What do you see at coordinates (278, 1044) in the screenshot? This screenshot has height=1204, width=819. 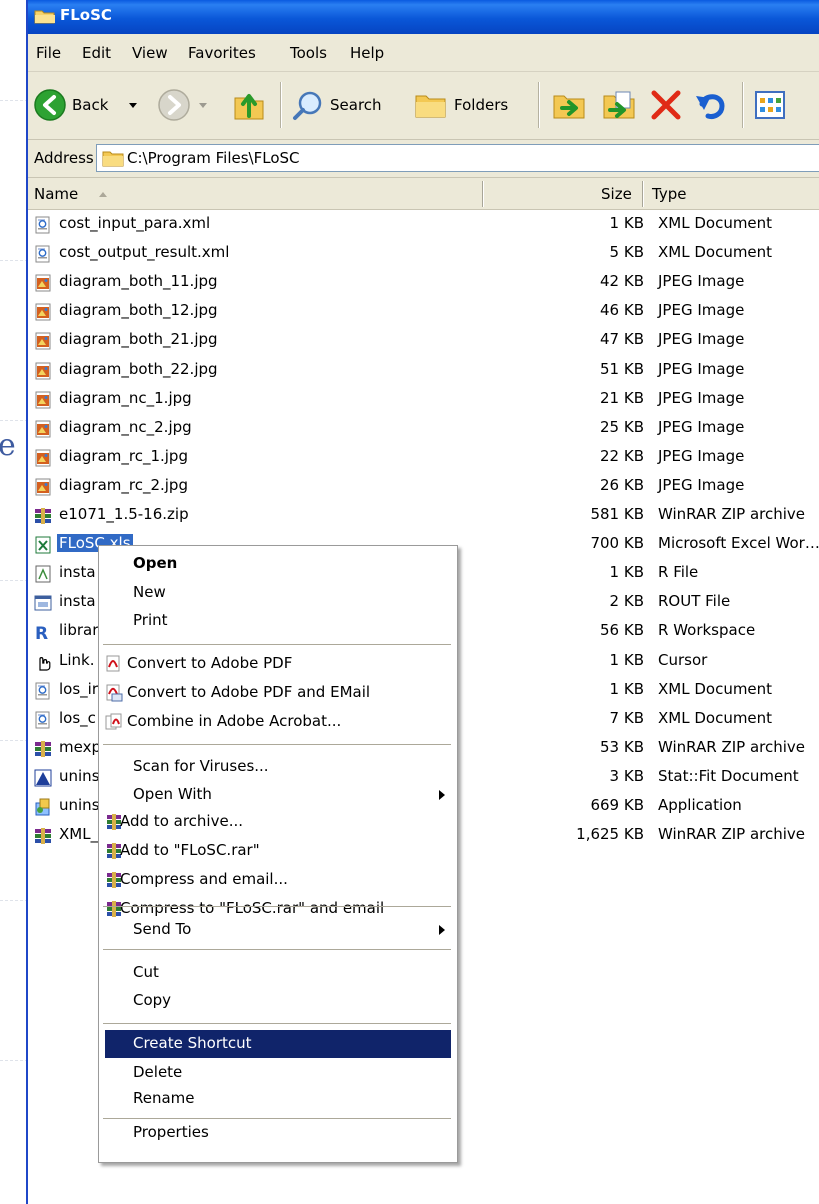 I see `menu-item-create-shortcut: Create Shortcut` at bounding box center [278, 1044].